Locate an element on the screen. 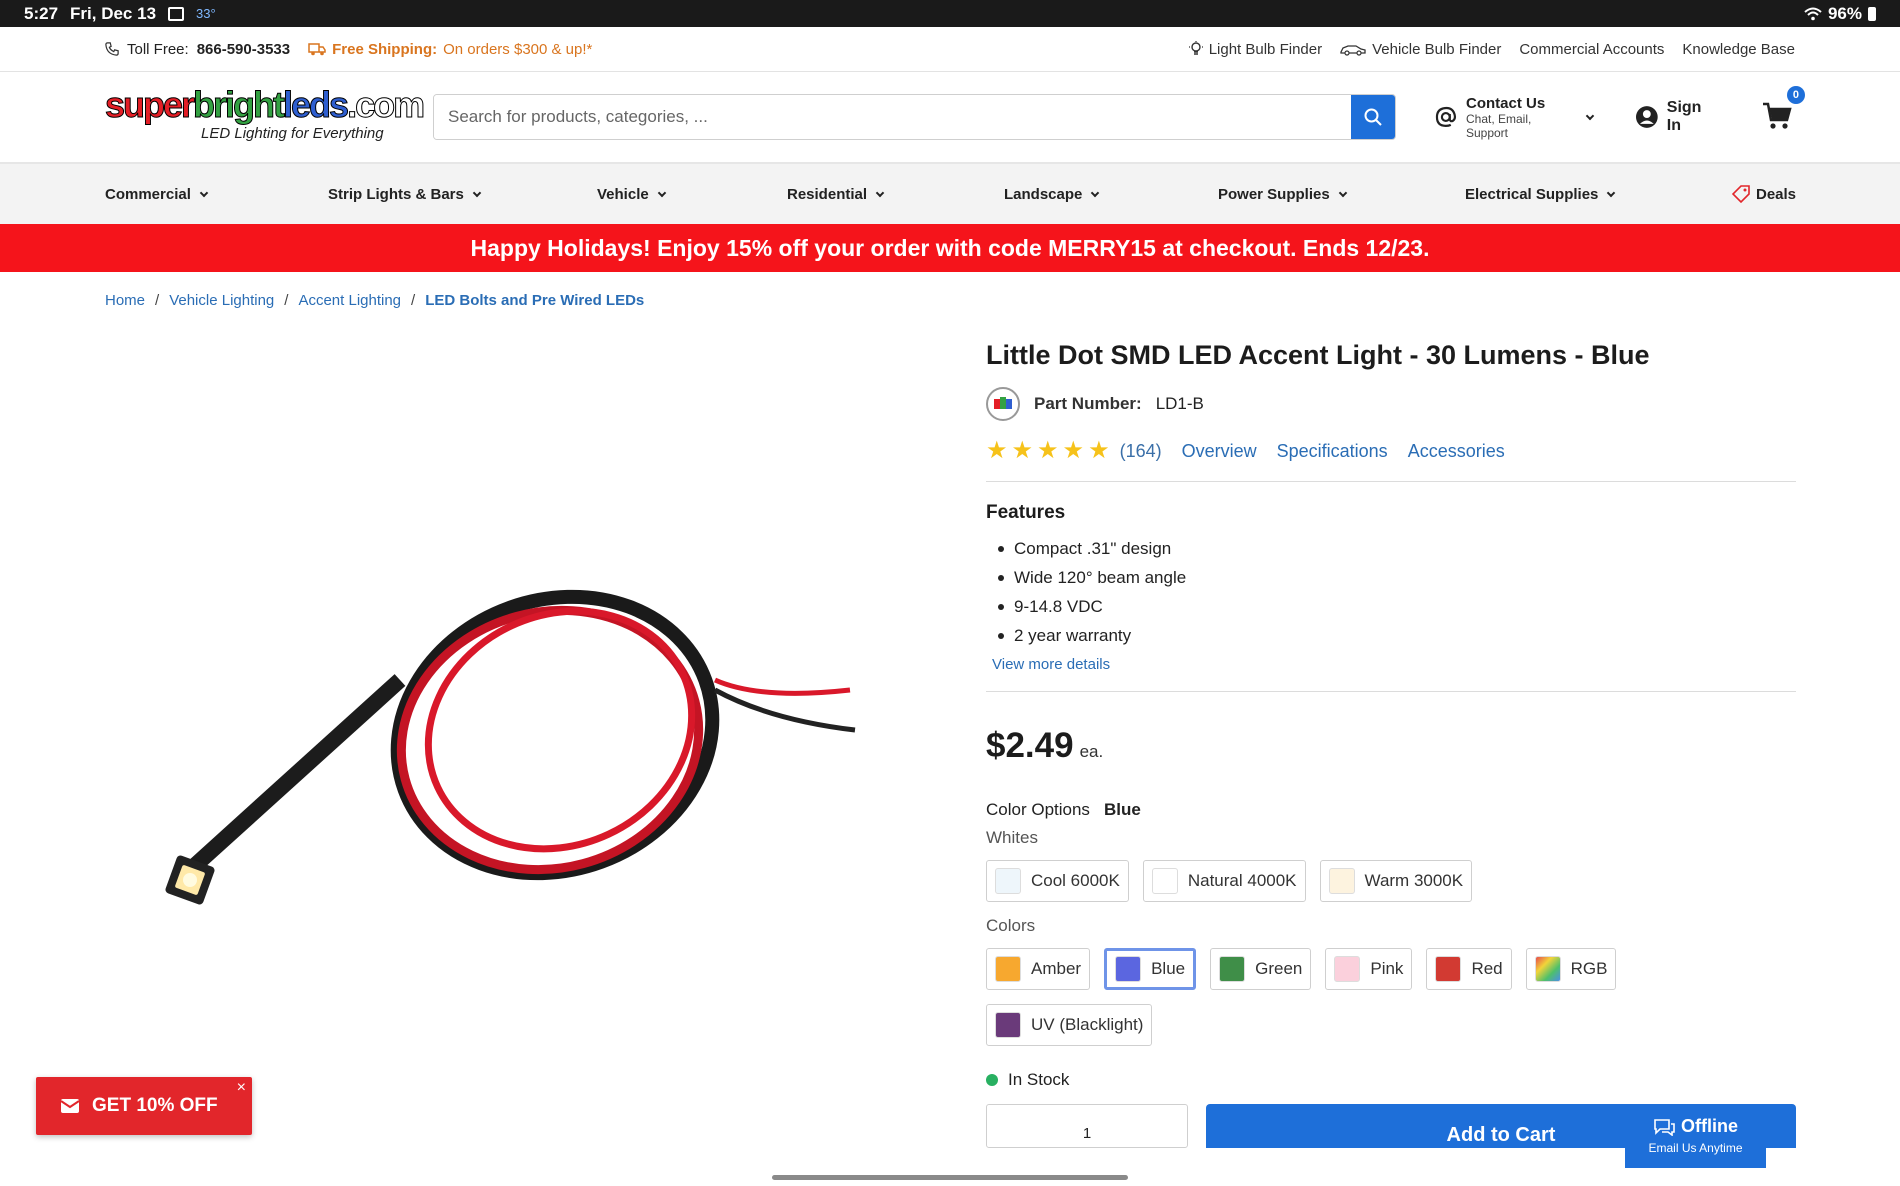 Image resolution: width=1900 pixels, height=1186 pixels. commercial-accounts-link: Commercial Accounts is located at coordinates (1591, 49).